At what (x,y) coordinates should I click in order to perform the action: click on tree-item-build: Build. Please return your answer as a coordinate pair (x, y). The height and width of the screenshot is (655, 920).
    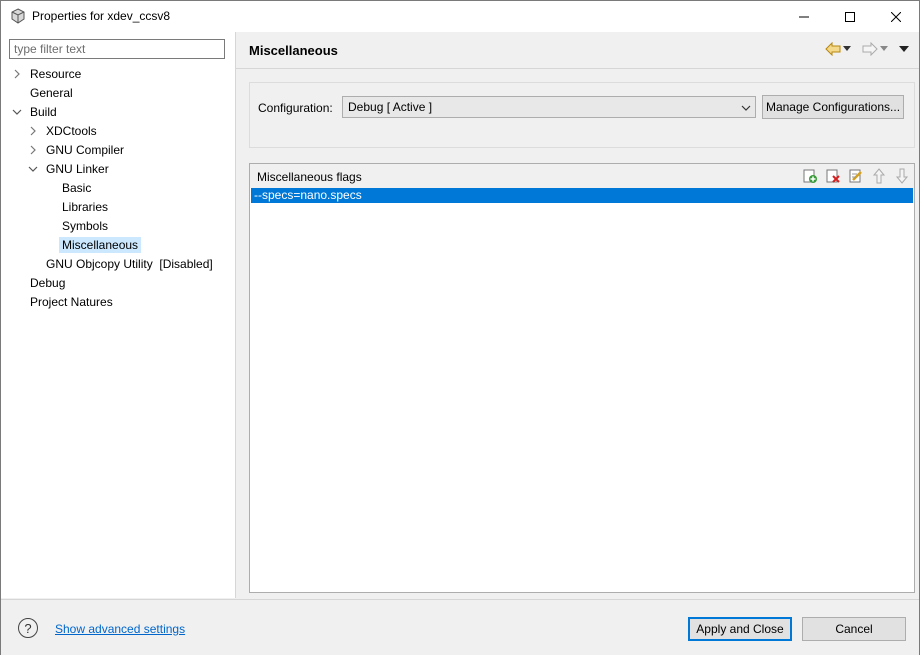
    Looking at the image, I should click on (36, 111).